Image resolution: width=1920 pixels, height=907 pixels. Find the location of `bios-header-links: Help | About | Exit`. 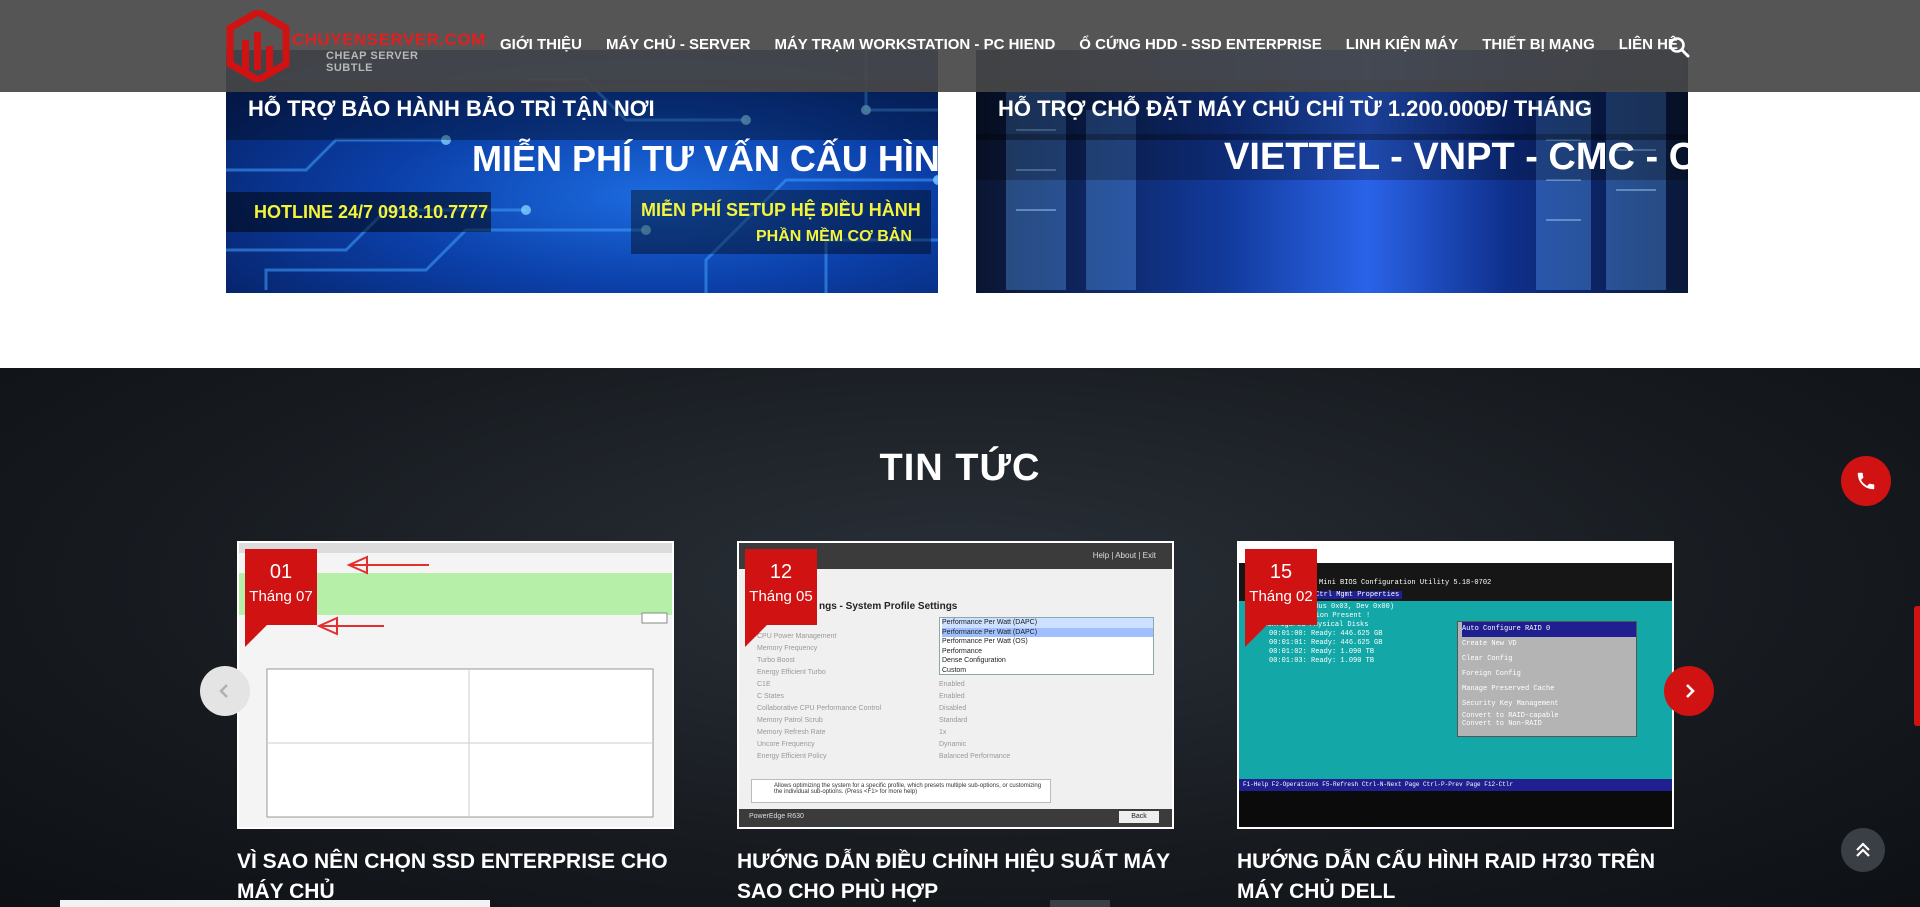

bios-header-links: Help | About | Exit is located at coordinates (1124, 555).